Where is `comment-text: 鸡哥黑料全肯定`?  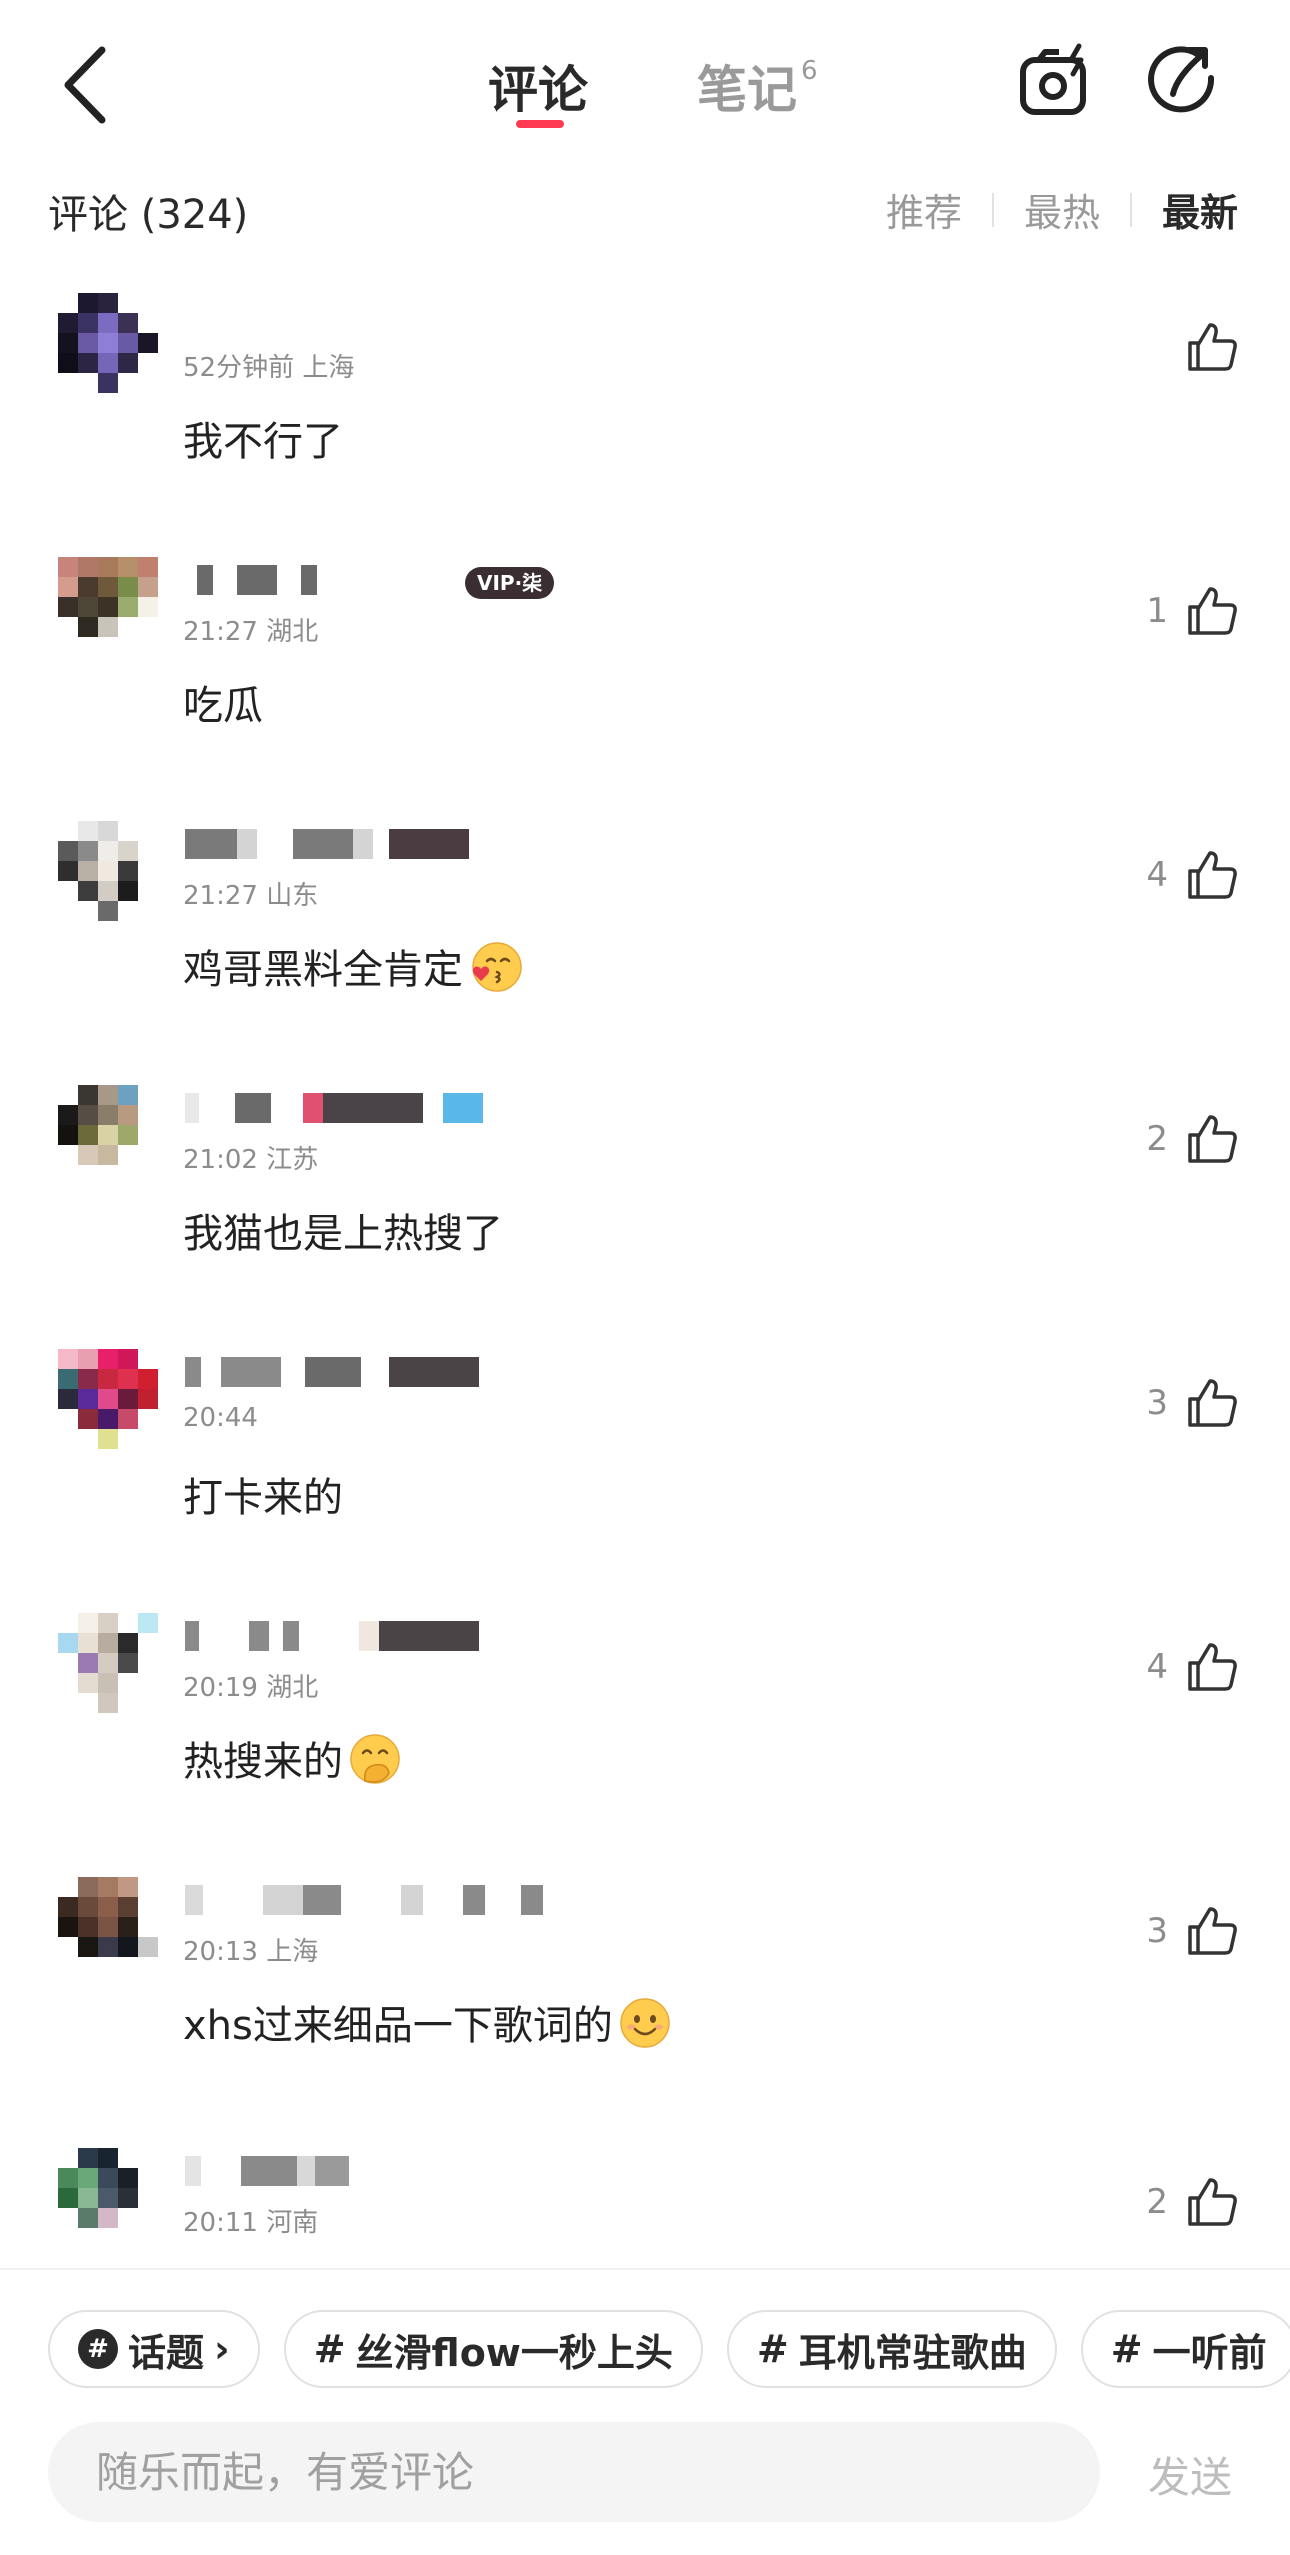
comment-text: 鸡哥黑料全肯定 is located at coordinates (353, 966).